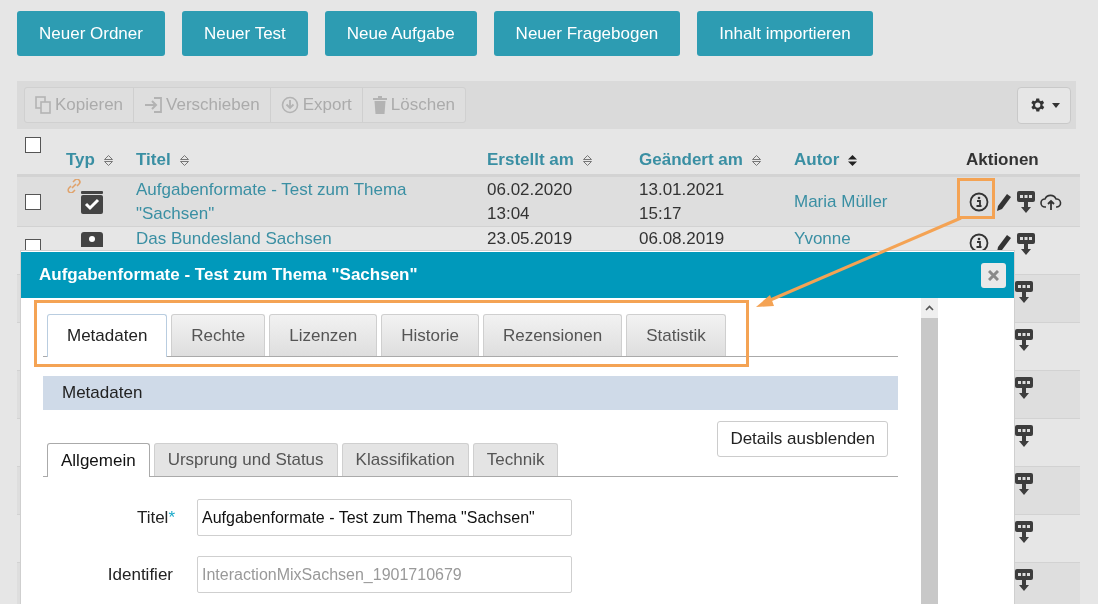  I want to click on copy-icon, so click(43, 105).